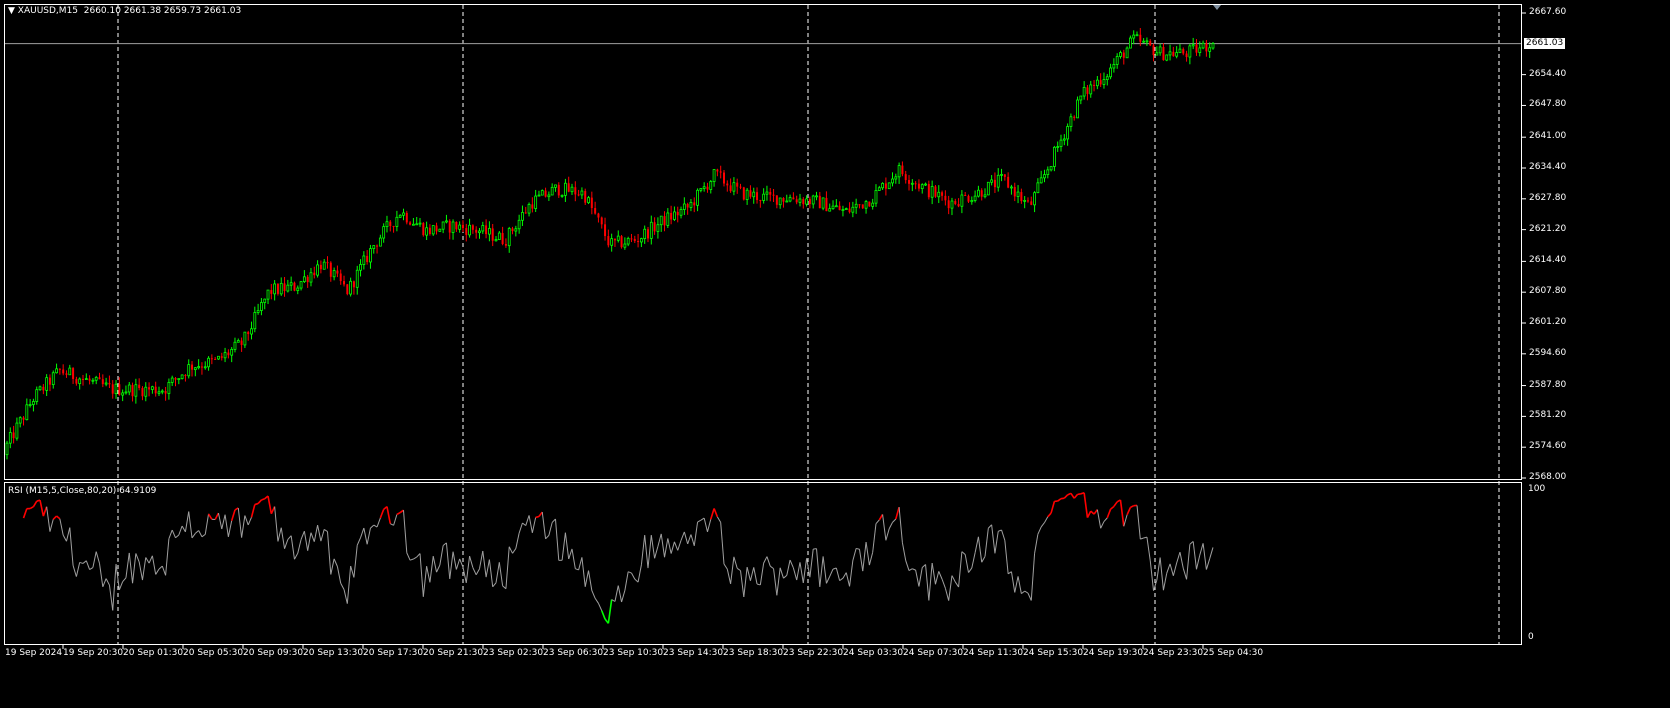 The width and height of the screenshot is (1670, 708). Describe the element at coordinates (1537, 489) in the screenshot. I see `rsi-max-label: 100` at that location.